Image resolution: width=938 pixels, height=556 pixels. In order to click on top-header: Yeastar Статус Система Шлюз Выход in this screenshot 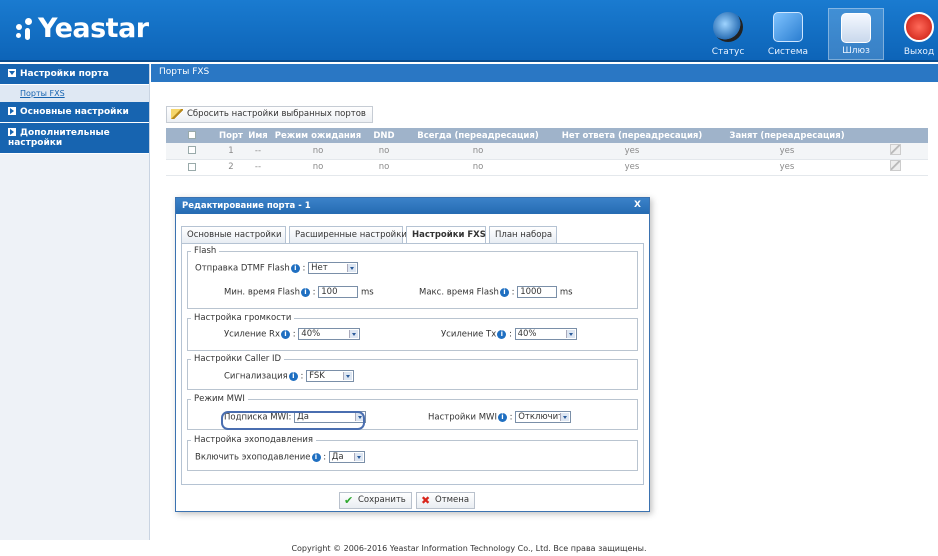, I will do `click(469, 31)`.